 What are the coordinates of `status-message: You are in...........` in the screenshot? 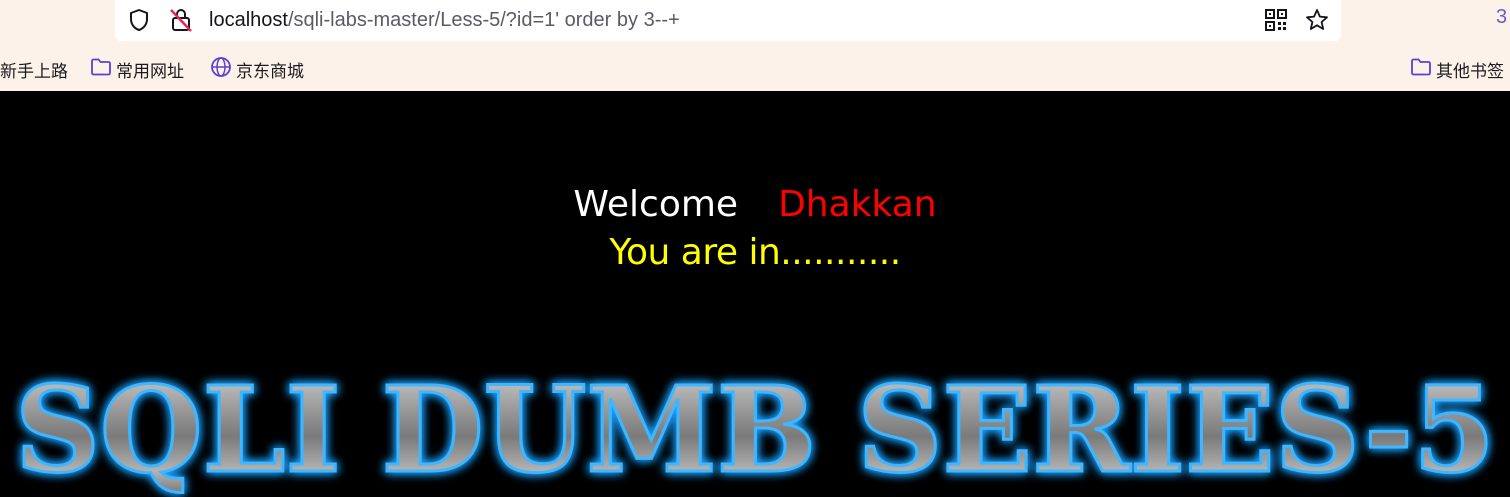 It's located at (755, 252).